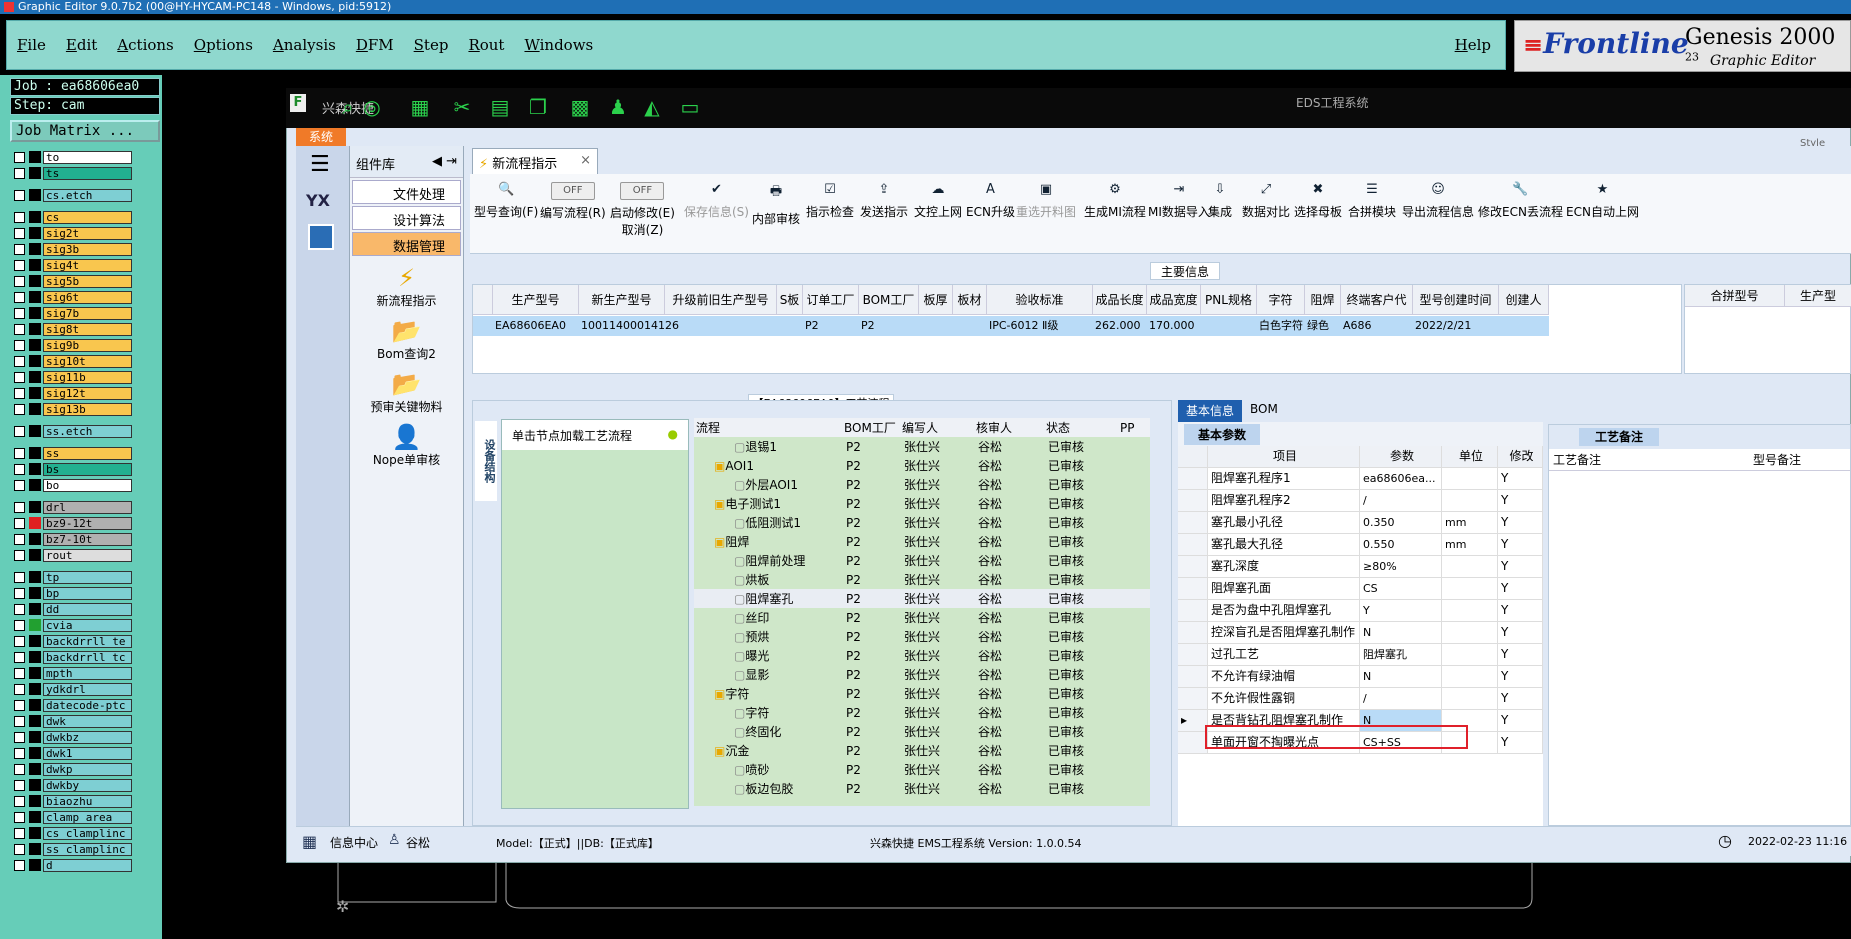 This screenshot has height=939, width=1851. What do you see at coordinates (535, 161) in the screenshot?
I see `tab-new-process: ⚡ 新流程指示 ×` at bounding box center [535, 161].